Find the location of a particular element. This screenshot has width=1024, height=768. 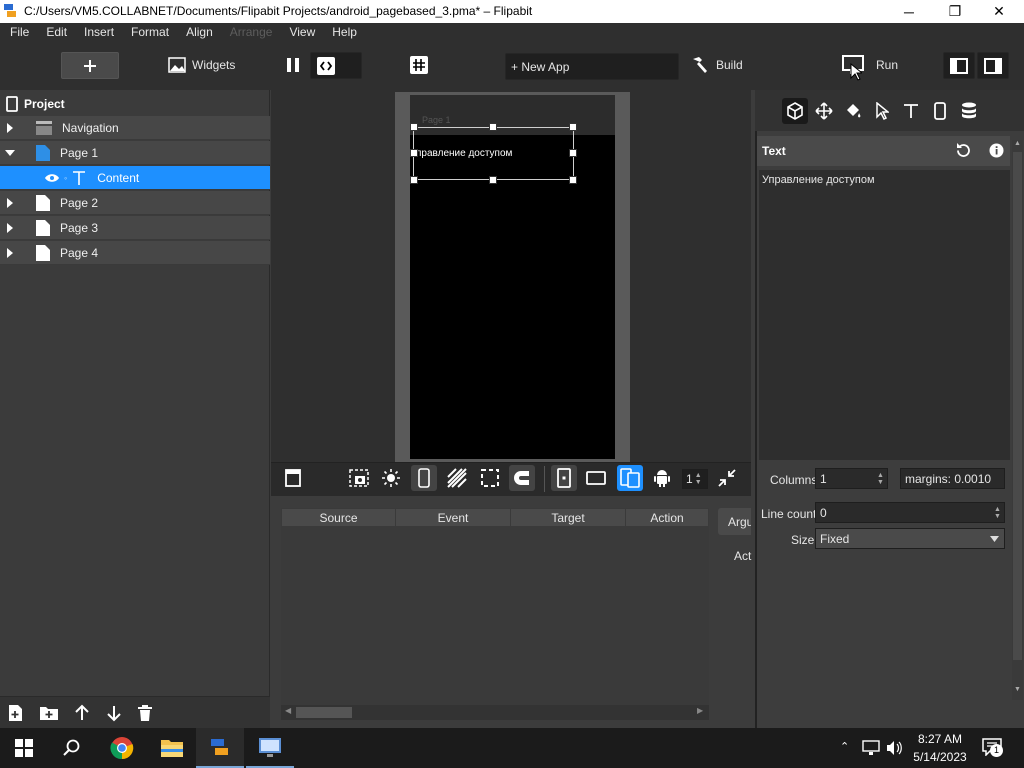

right-panel-toggle is located at coordinates (993, 65).